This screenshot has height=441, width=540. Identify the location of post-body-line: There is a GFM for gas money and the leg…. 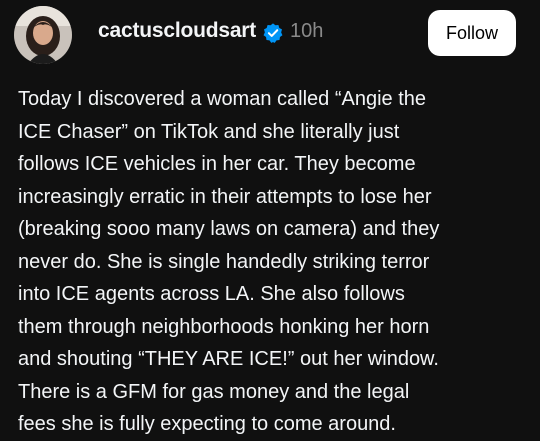
(214, 391).